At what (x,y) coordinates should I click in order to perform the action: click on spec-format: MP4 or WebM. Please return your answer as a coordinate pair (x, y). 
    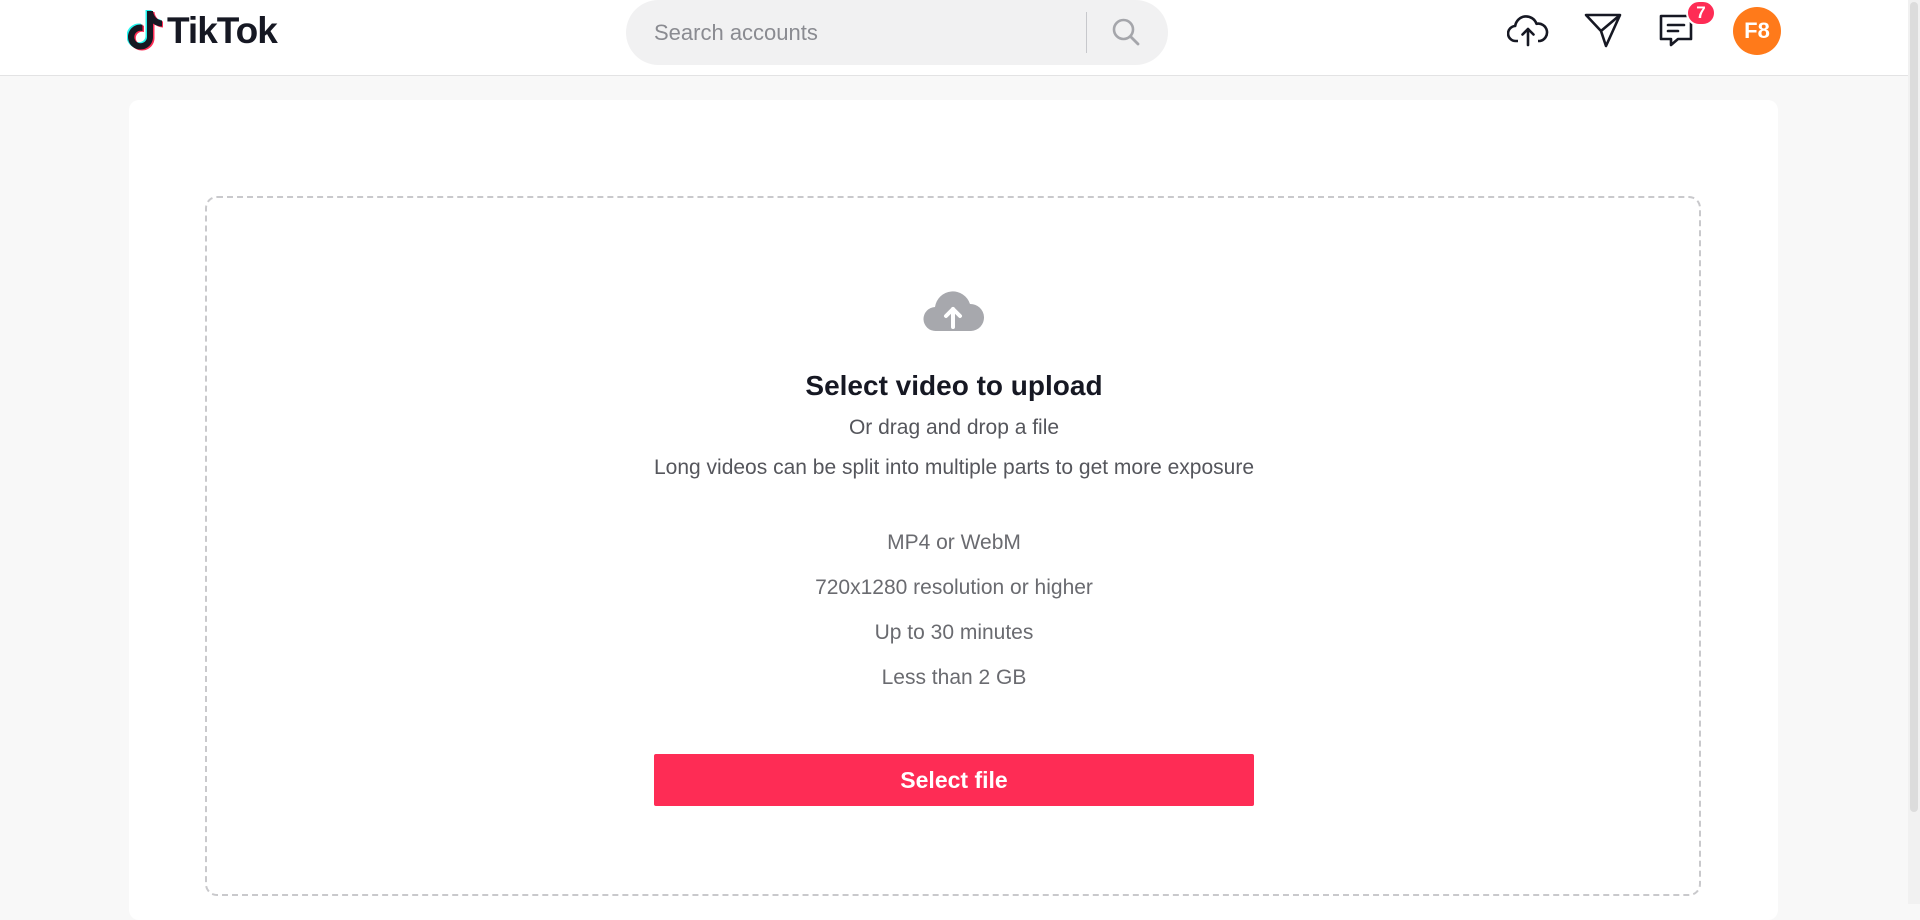
    Looking at the image, I should click on (954, 542).